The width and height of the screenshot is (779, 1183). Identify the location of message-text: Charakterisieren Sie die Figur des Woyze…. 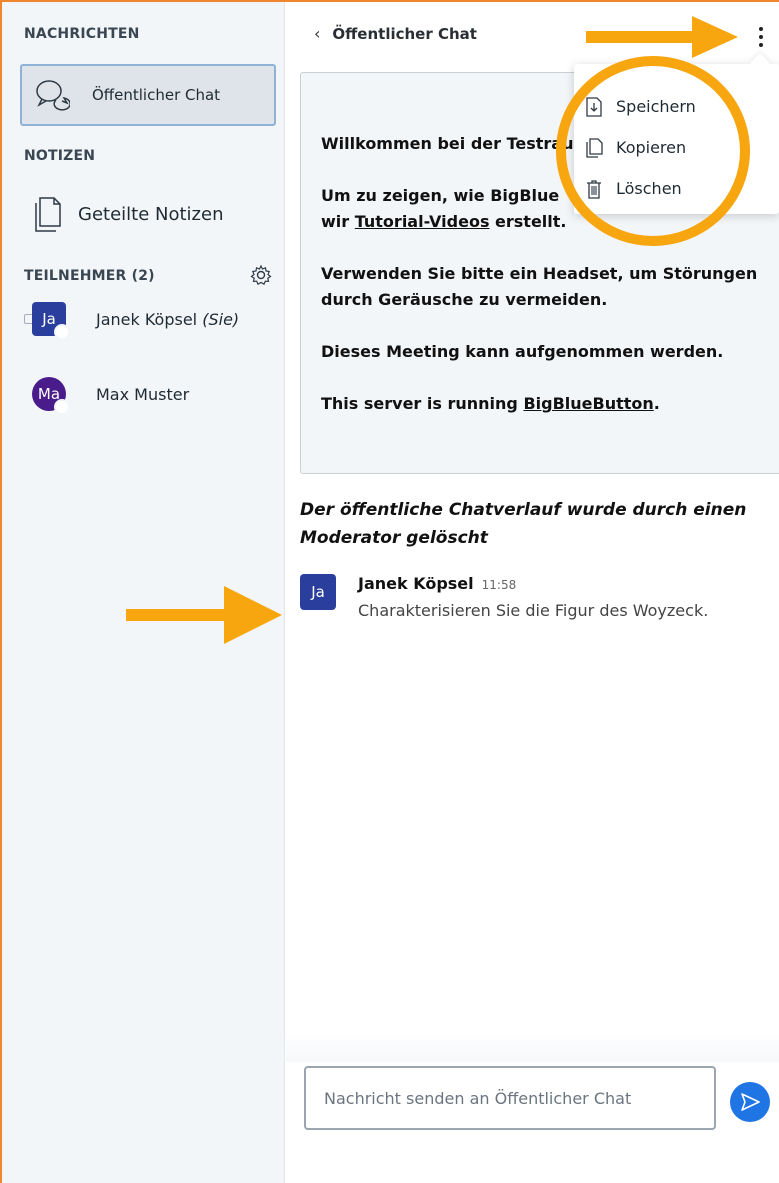
(533, 610).